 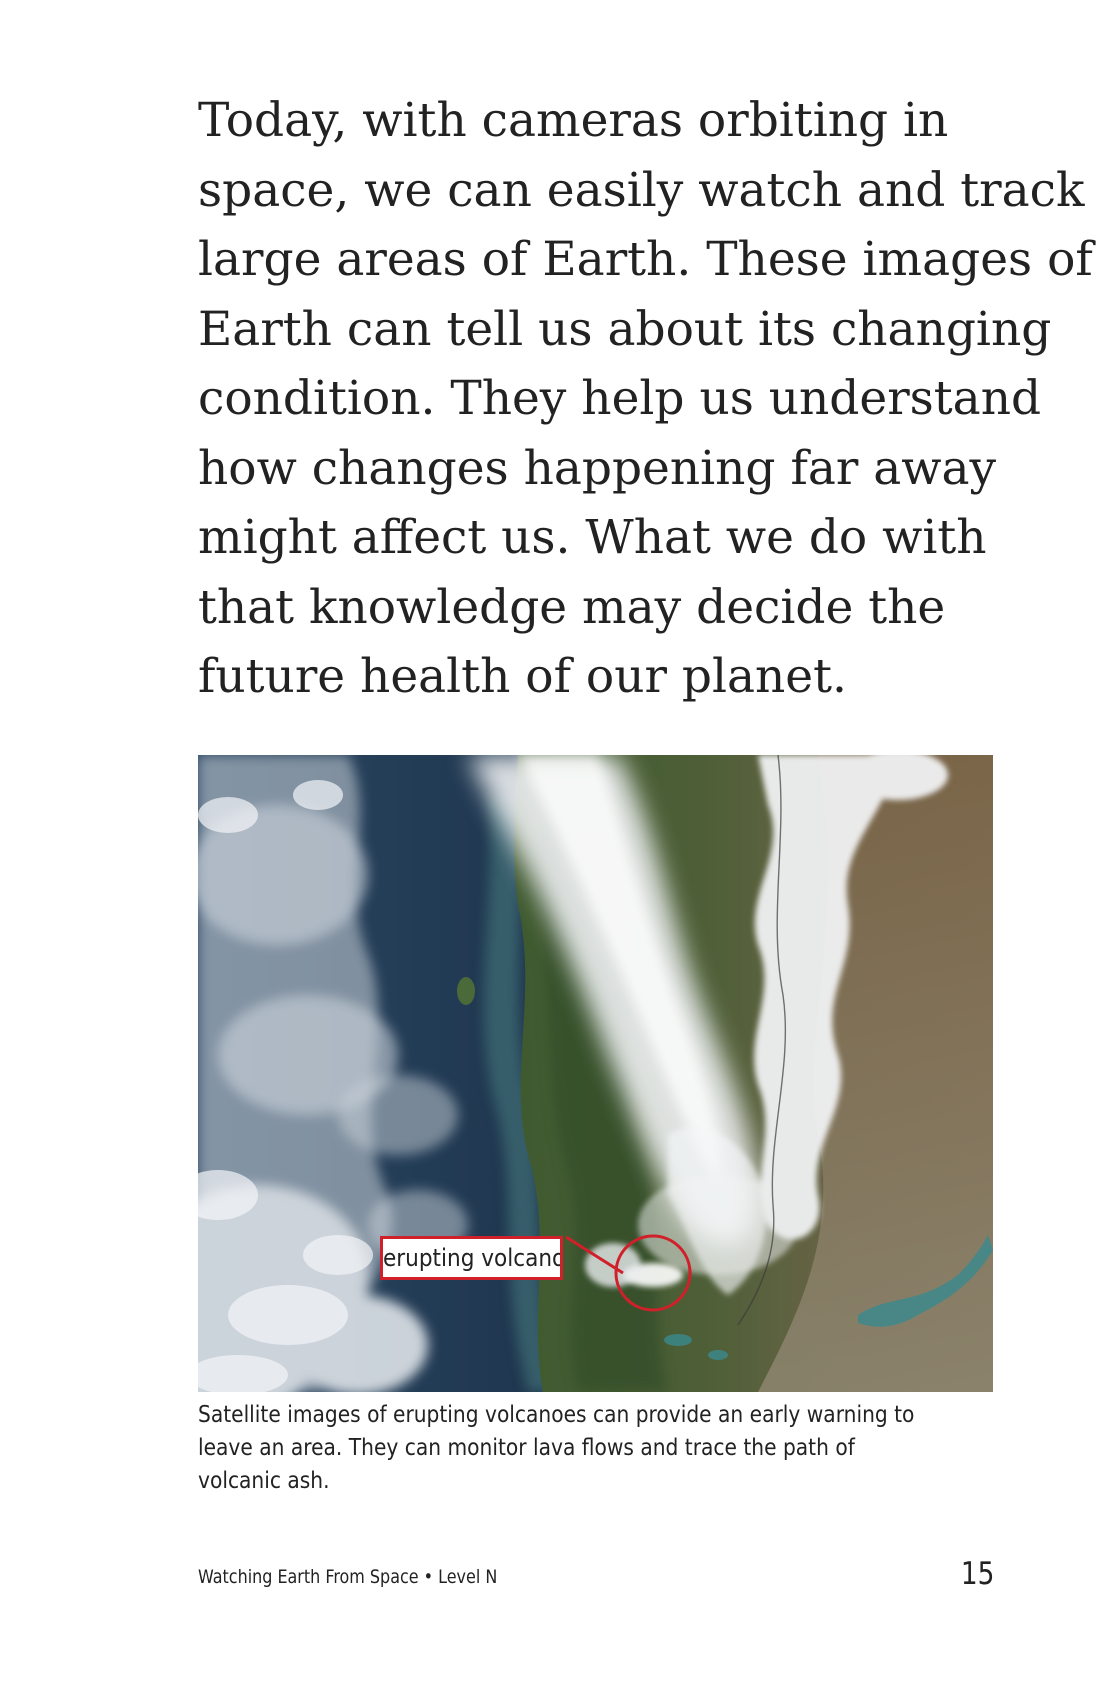 I want to click on body-line: future health of our planet., so click(x=522, y=676).